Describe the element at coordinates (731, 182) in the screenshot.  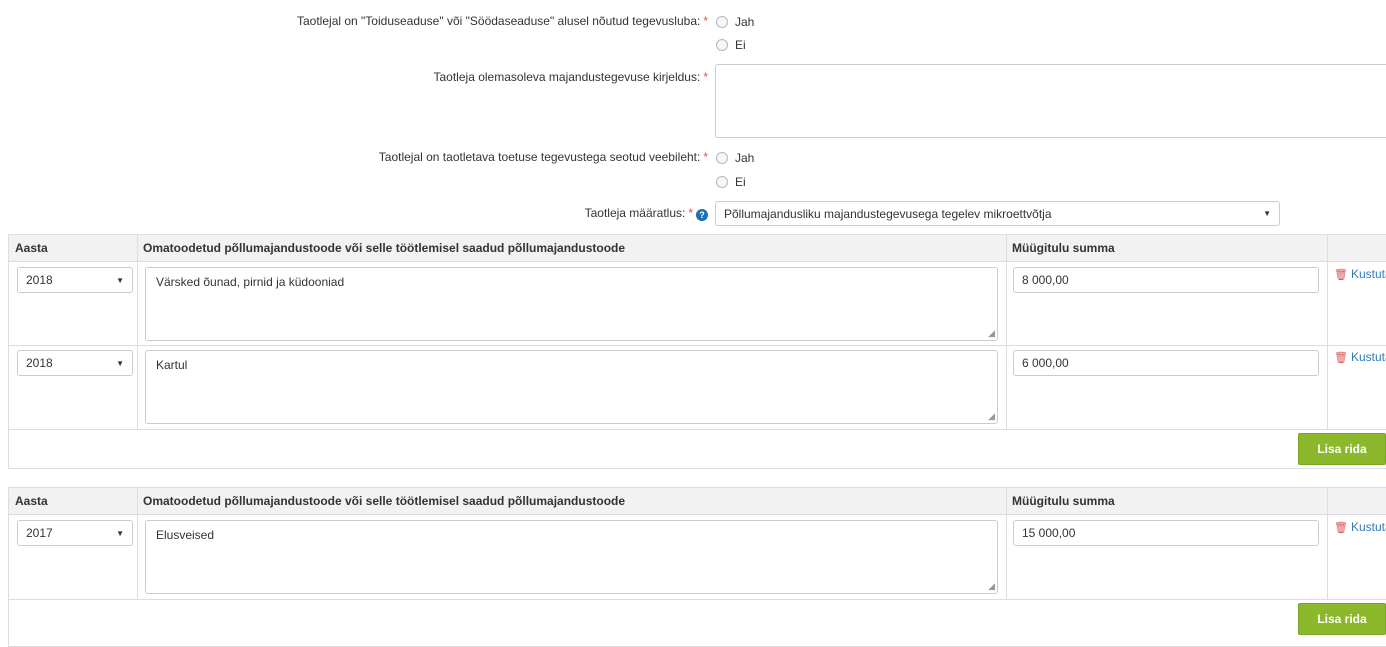
I see `website-radio-ei: Ei` at that location.